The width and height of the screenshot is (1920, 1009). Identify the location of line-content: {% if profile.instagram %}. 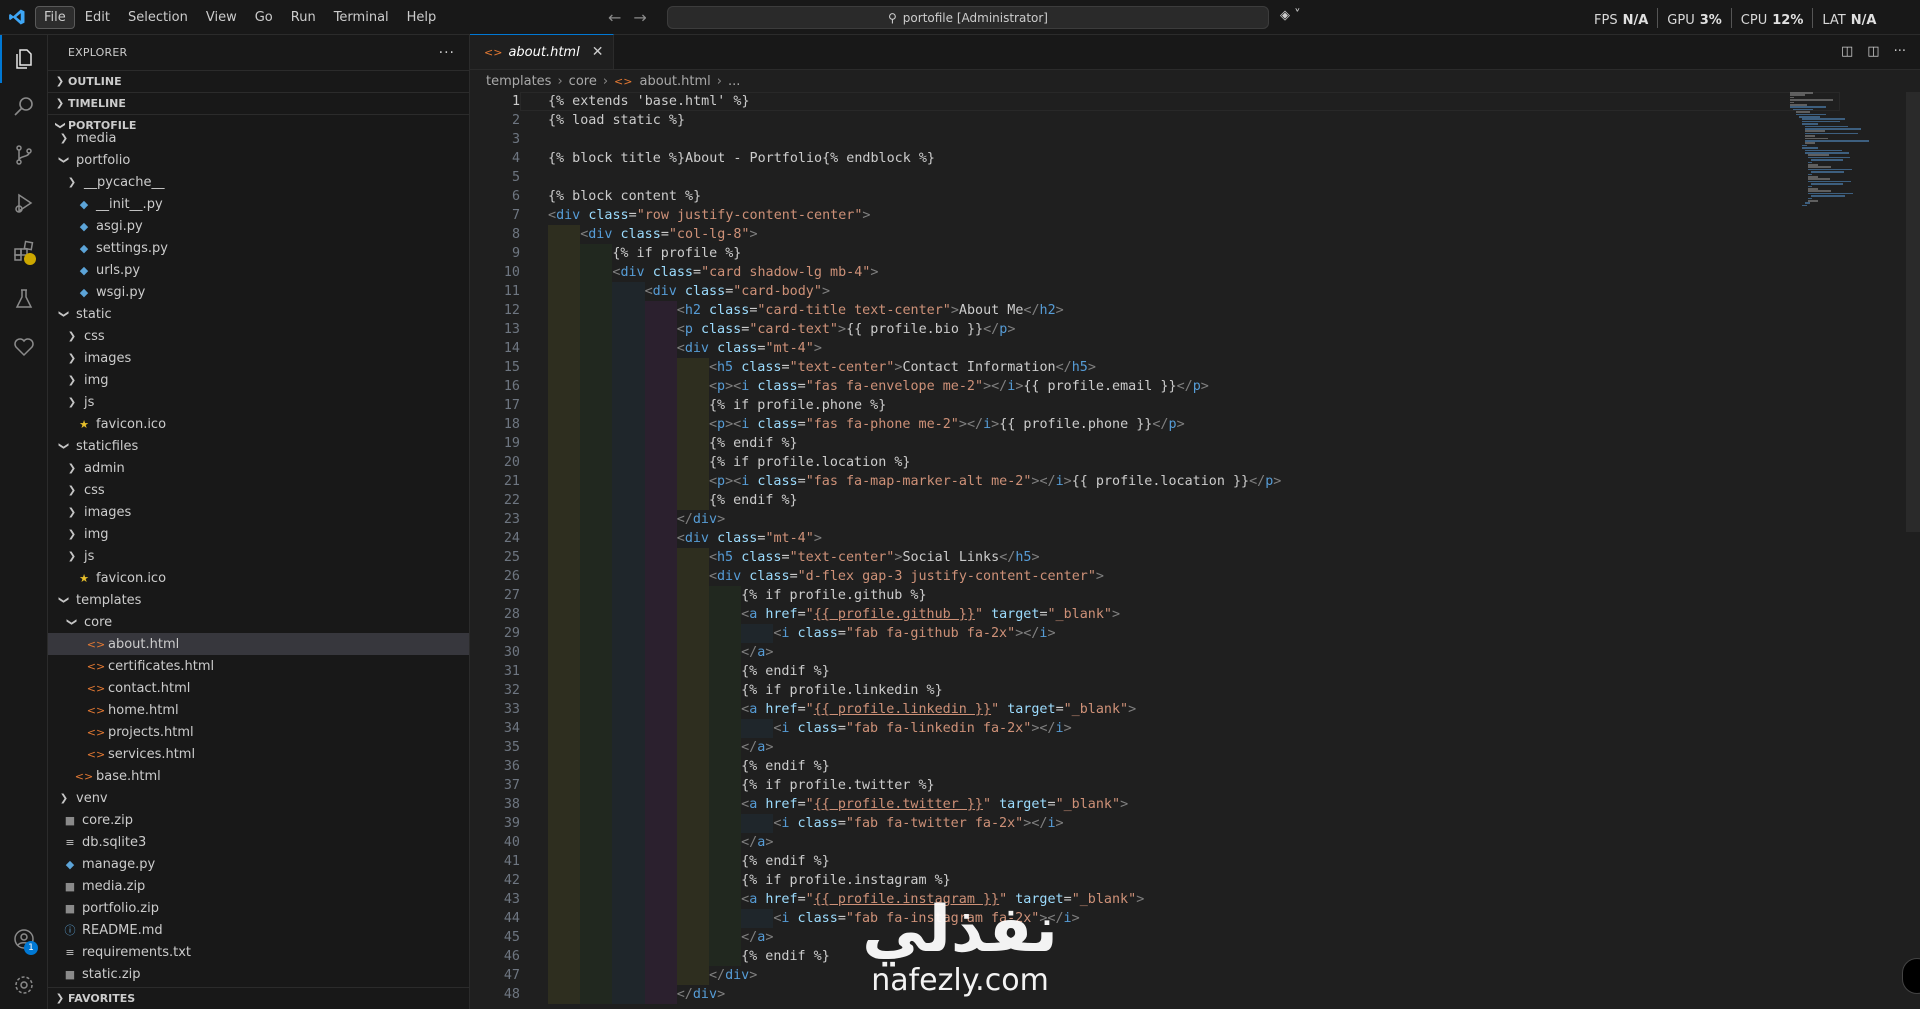
(735, 880).